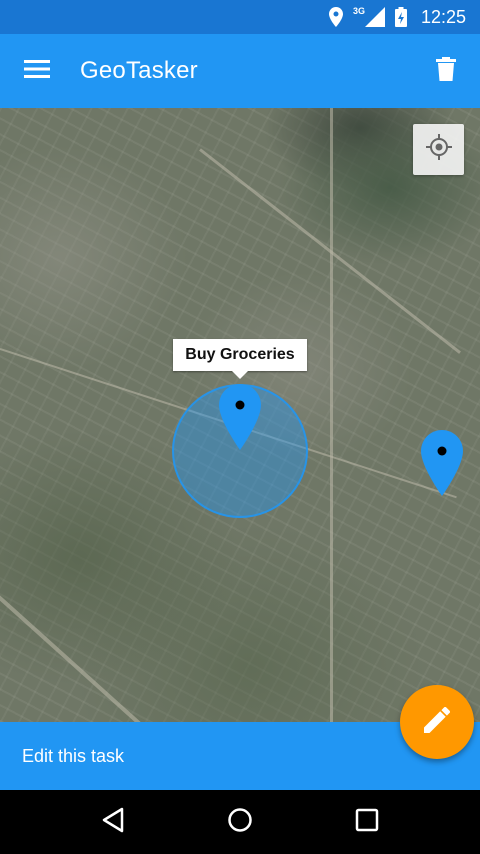 This screenshot has width=480, height=854. Describe the element at coordinates (240, 17) in the screenshot. I see `status-bar: 3G 12:25` at that location.